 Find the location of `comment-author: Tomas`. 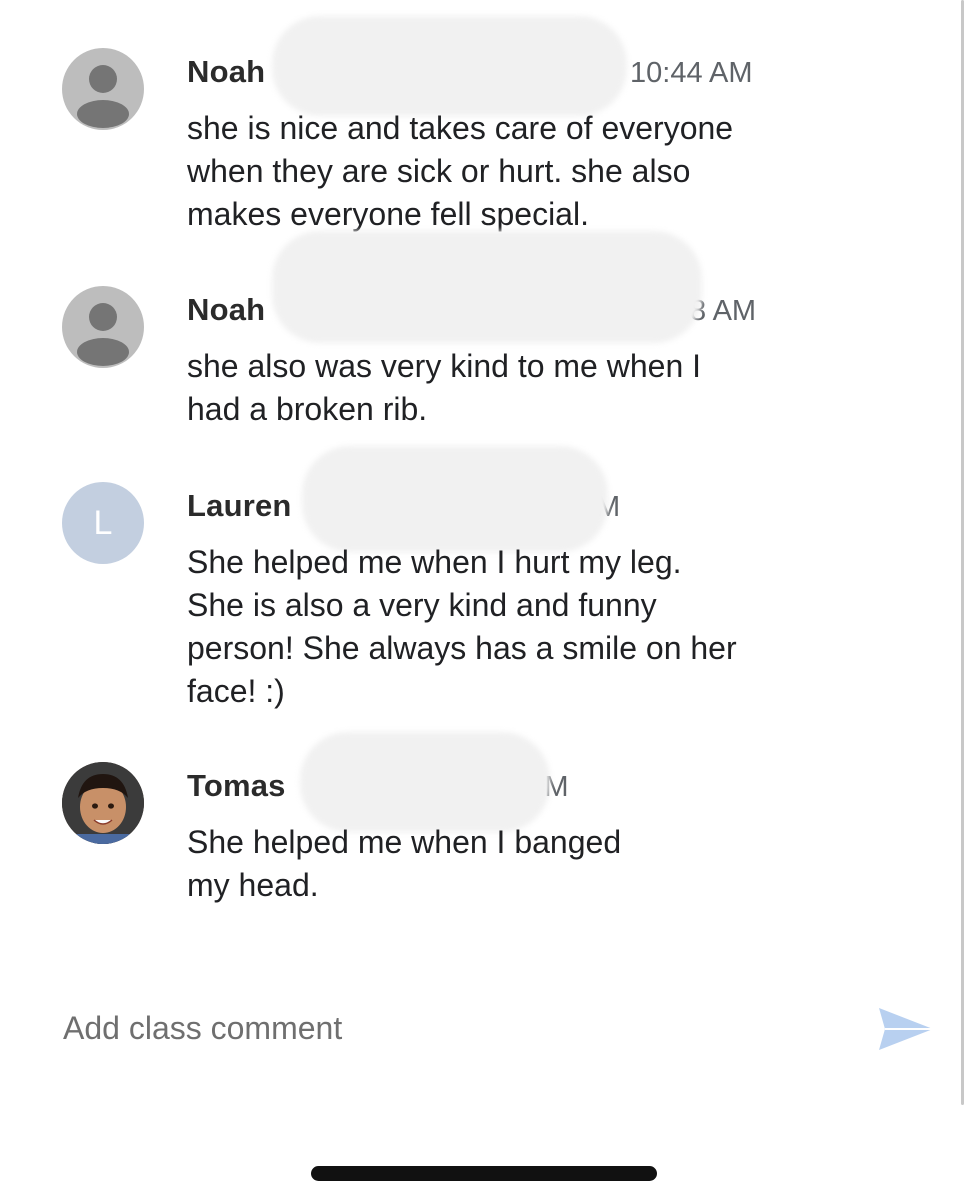

comment-author: Tomas is located at coordinates (236, 785).